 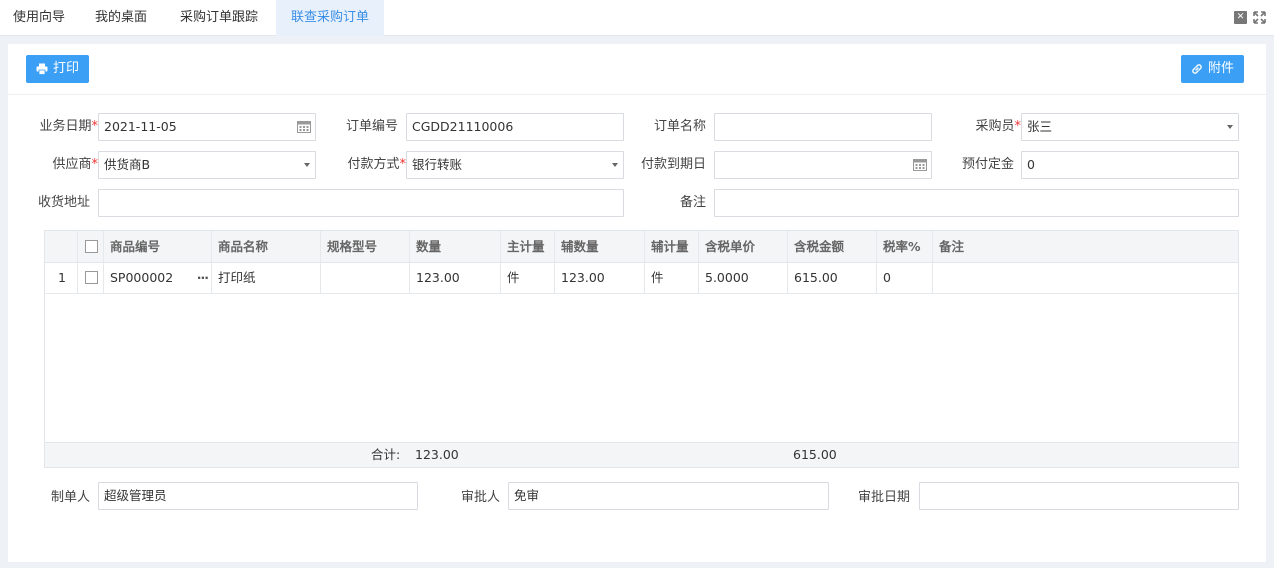 I want to click on deposit-field: 0, so click(x=1130, y=165).